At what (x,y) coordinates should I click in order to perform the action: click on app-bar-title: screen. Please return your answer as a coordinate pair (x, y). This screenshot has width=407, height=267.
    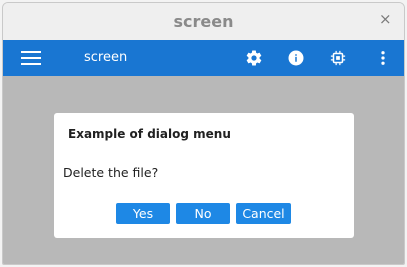
    Looking at the image, I should click on (106, 57).